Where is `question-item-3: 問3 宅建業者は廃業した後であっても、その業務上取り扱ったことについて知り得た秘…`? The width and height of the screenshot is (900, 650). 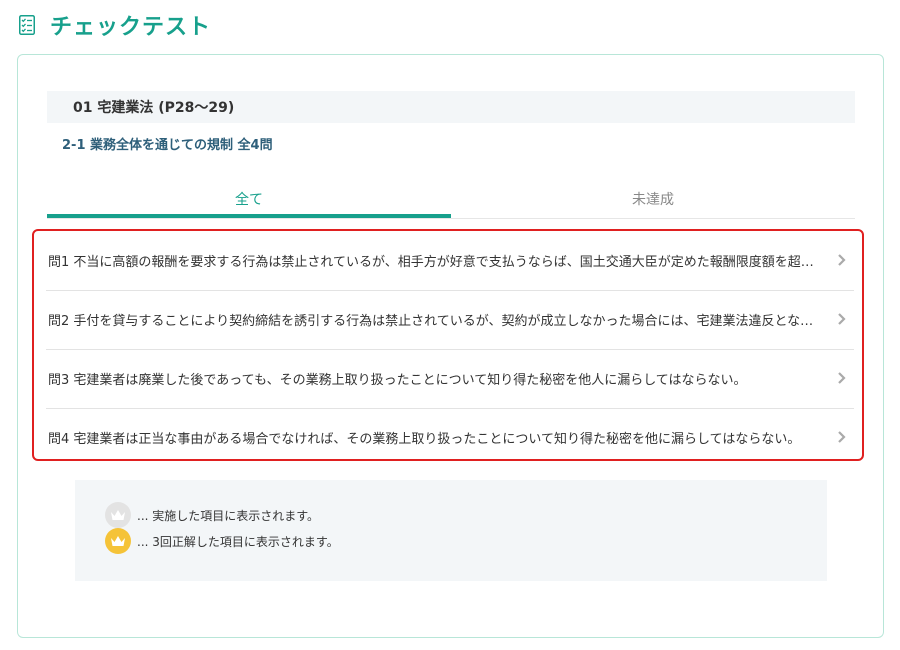 question-item-3: 問3 宅建業者は廃業した後であっても、その業務上取り扱ったことについて知り得た秘… is located at coordinates (448, 378).